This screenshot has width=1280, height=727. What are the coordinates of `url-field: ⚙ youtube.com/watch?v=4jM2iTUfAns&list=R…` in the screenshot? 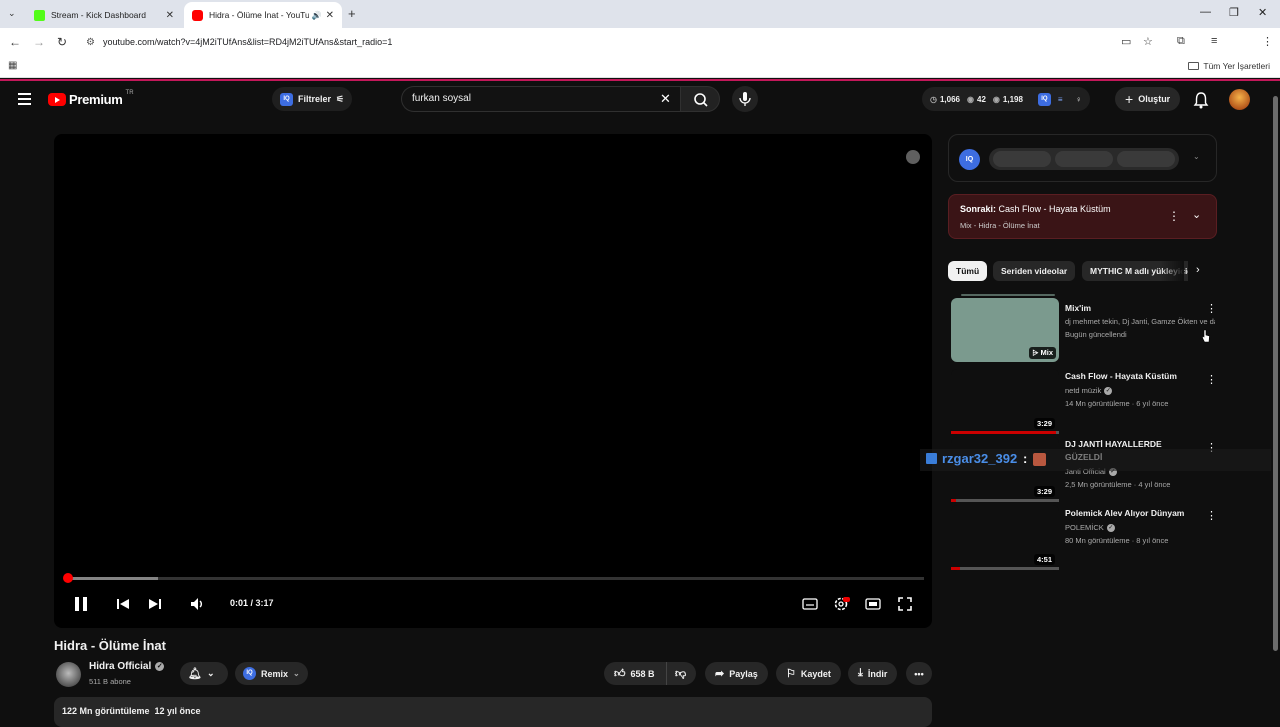 It's located at (606, 42).